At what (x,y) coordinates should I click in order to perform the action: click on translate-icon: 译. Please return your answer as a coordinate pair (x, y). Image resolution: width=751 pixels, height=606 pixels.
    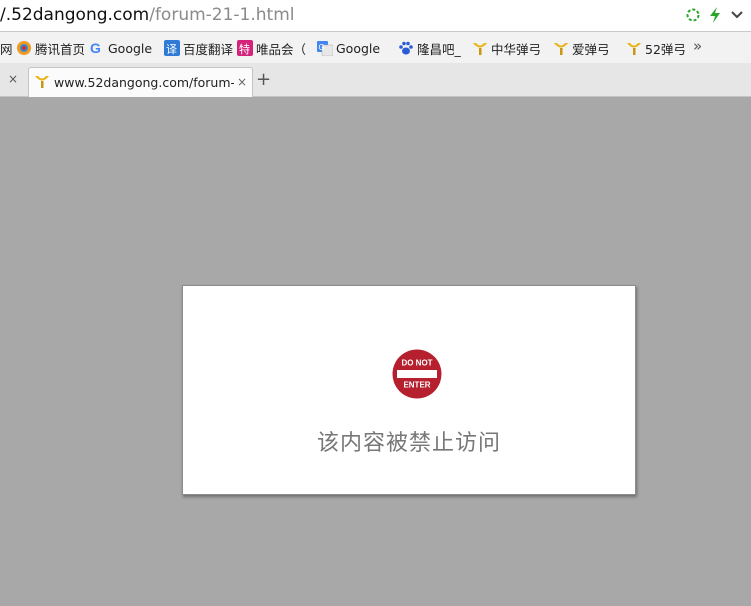
    Looking at the image, I should click on (172, 48).